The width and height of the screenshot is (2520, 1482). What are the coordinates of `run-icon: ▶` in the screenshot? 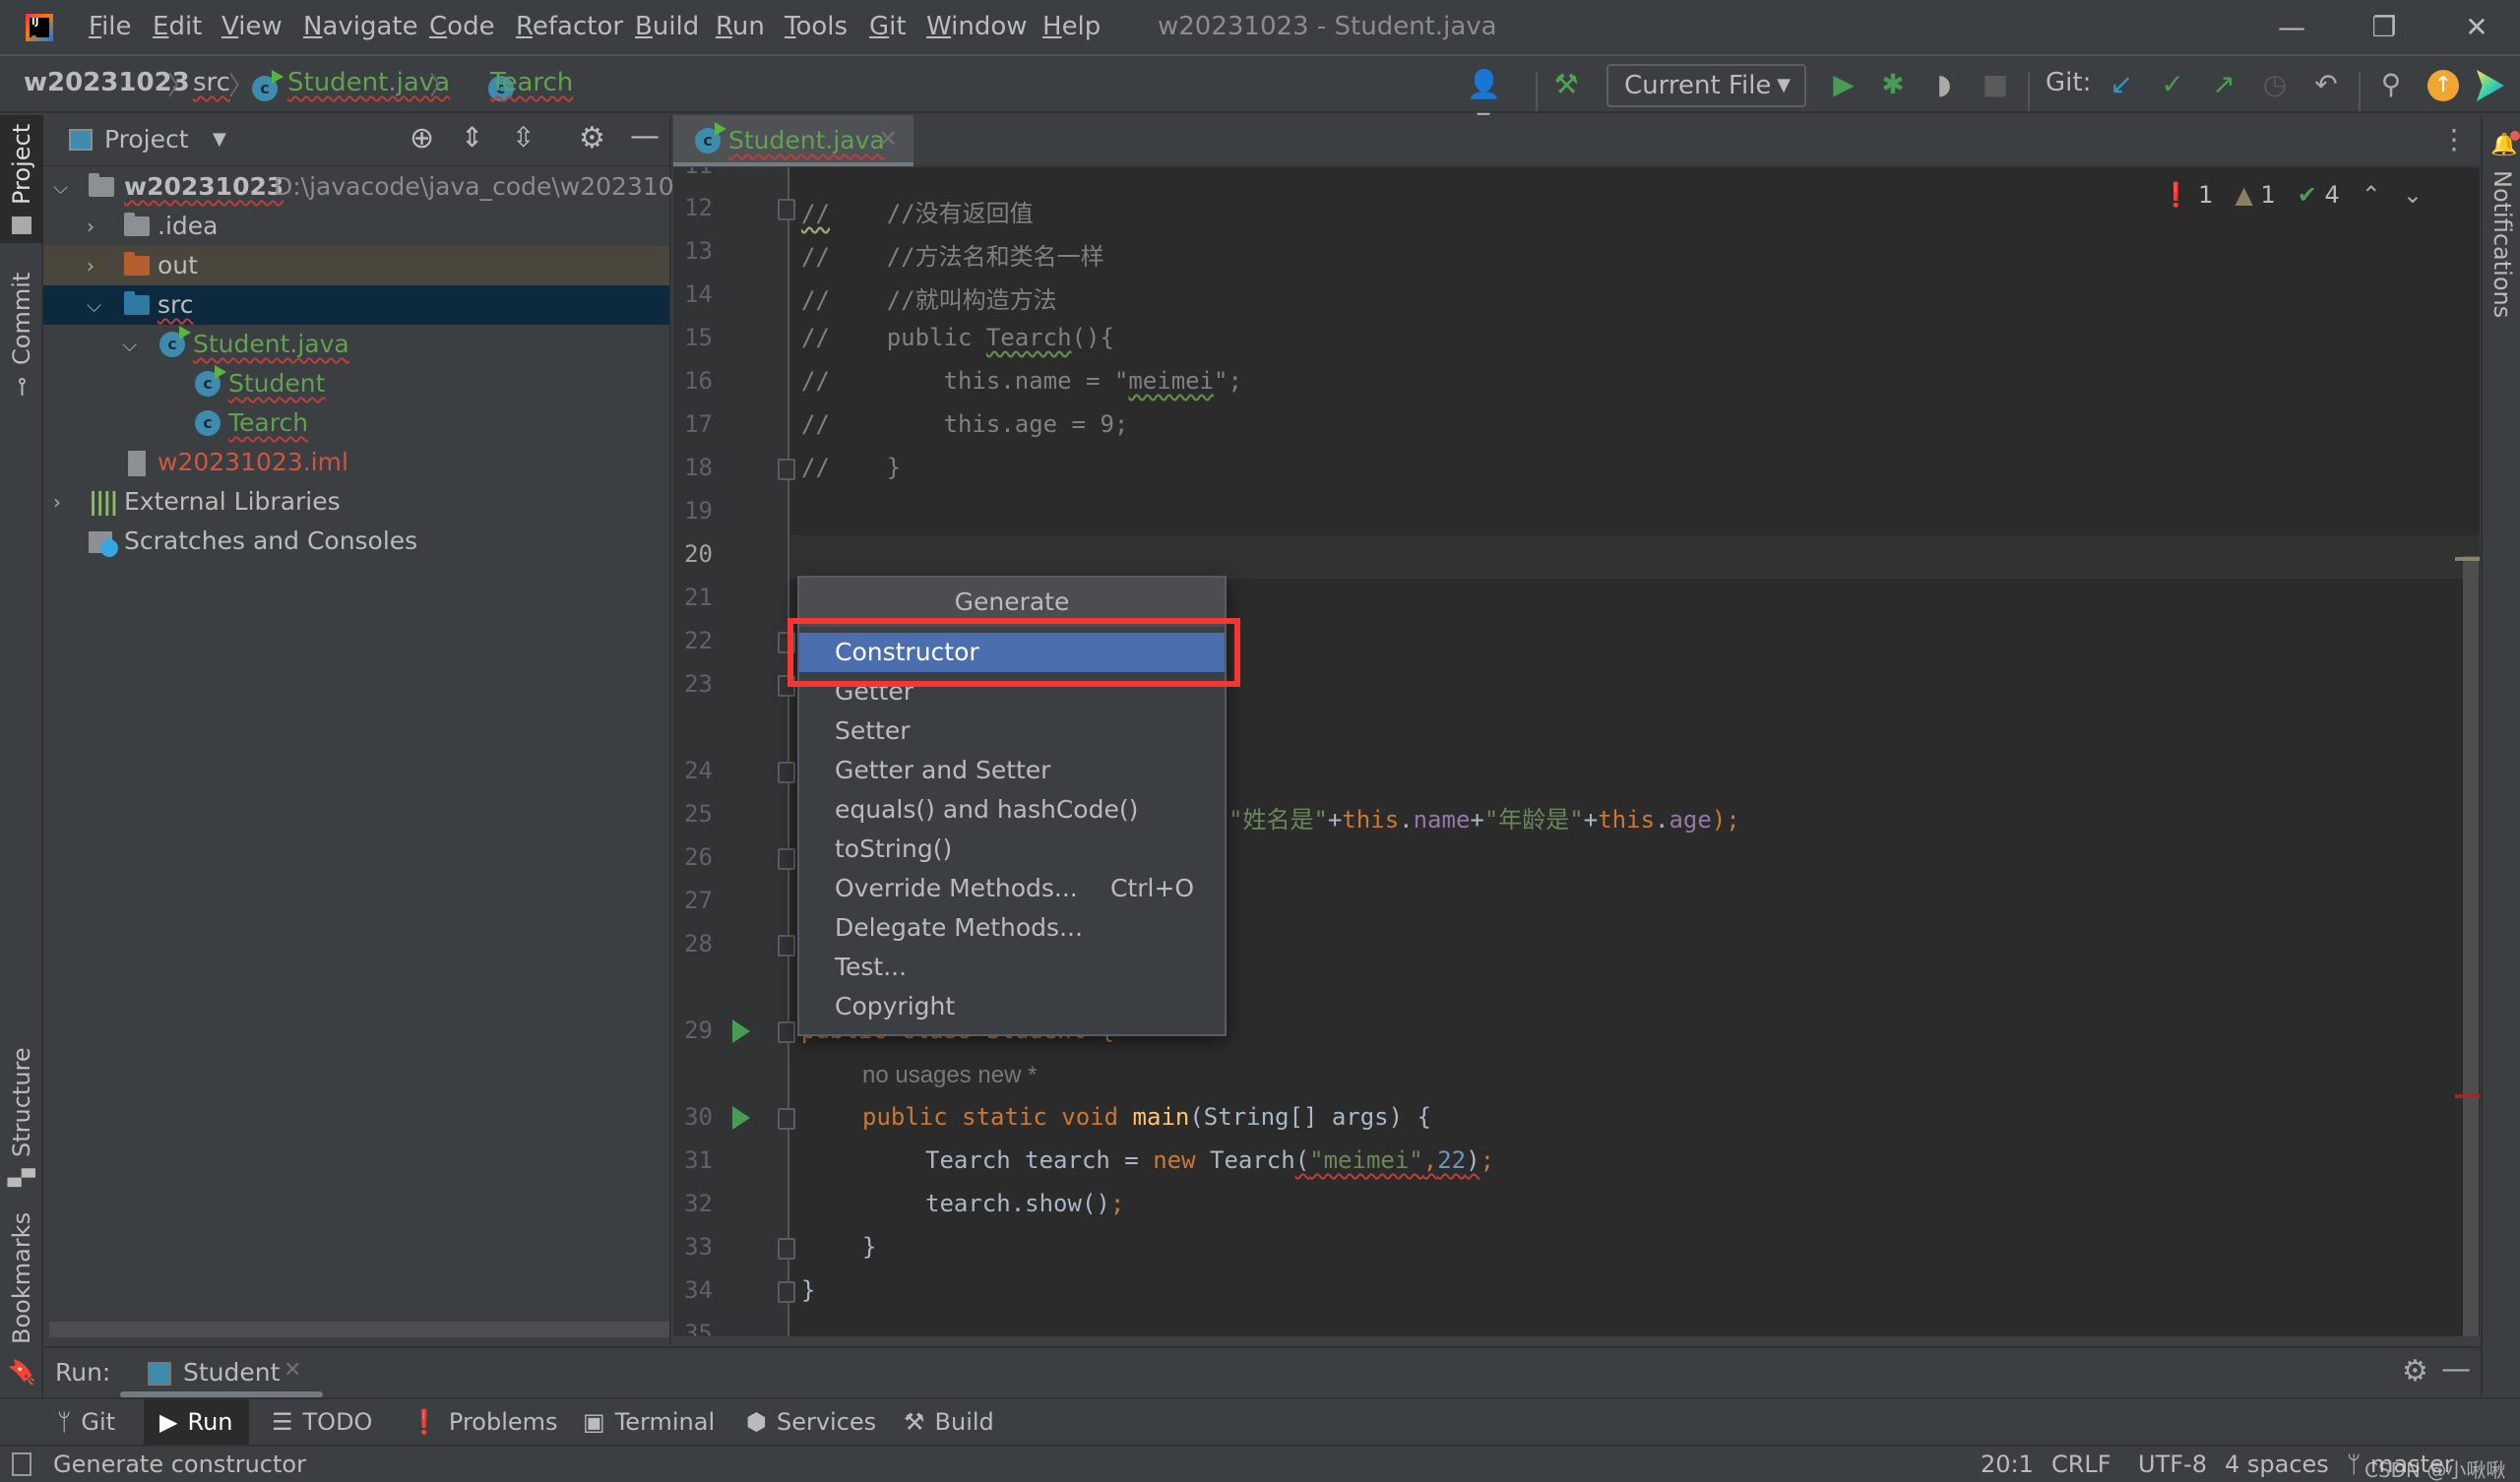 It's located at (1843, 84).